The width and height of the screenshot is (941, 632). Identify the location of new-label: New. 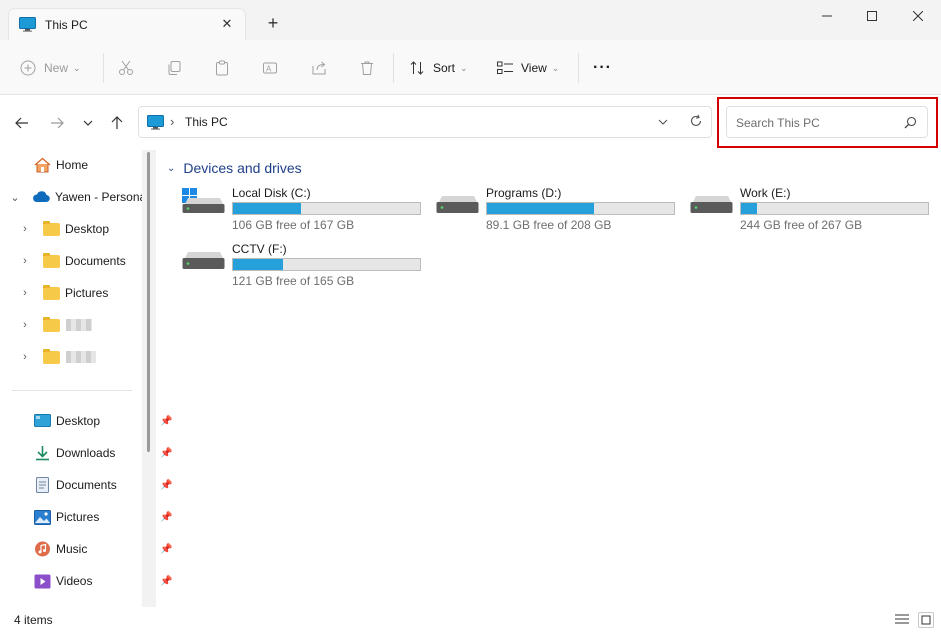
(56, 68).